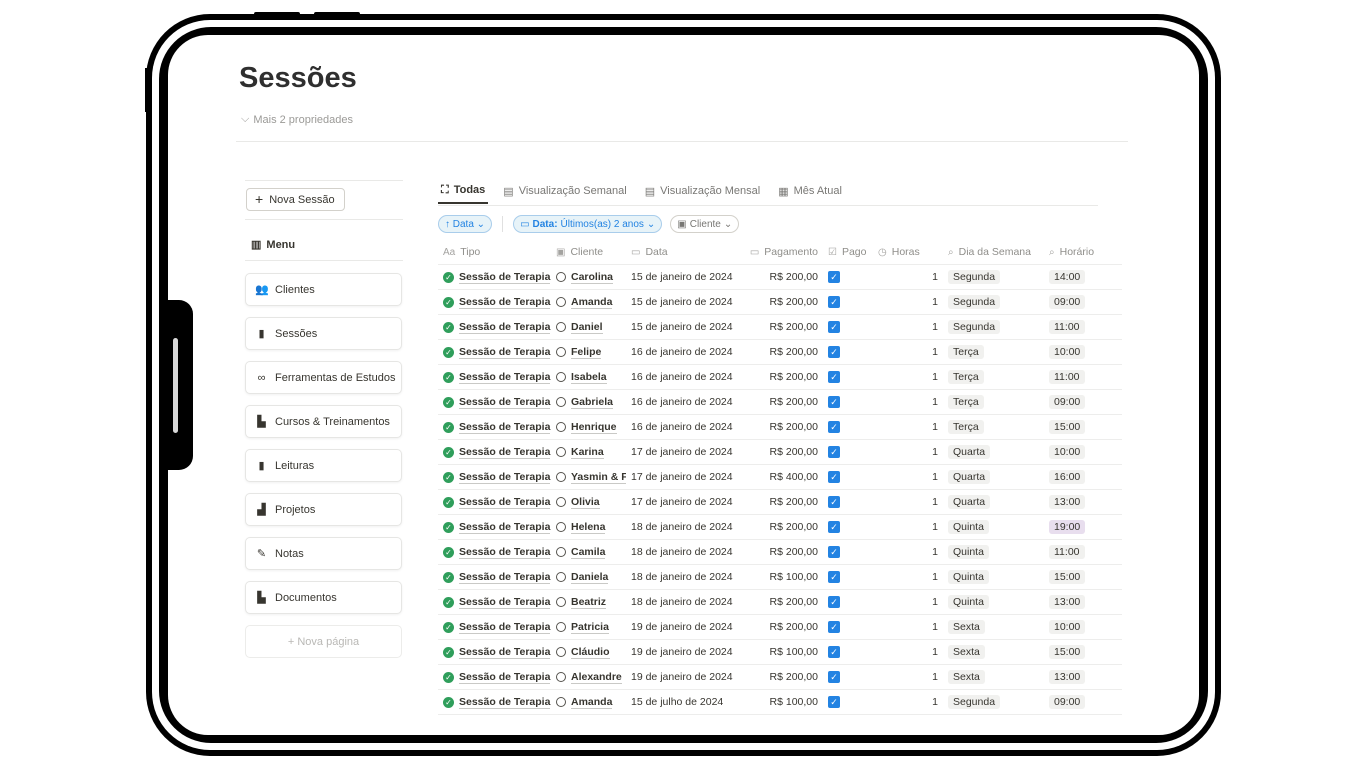 This screenshot has width=1366, height=768. Describe the element at coordinates (681, 677) in the screenshot. I see `cell-data: 19 de janeiro de 2024` at that location.